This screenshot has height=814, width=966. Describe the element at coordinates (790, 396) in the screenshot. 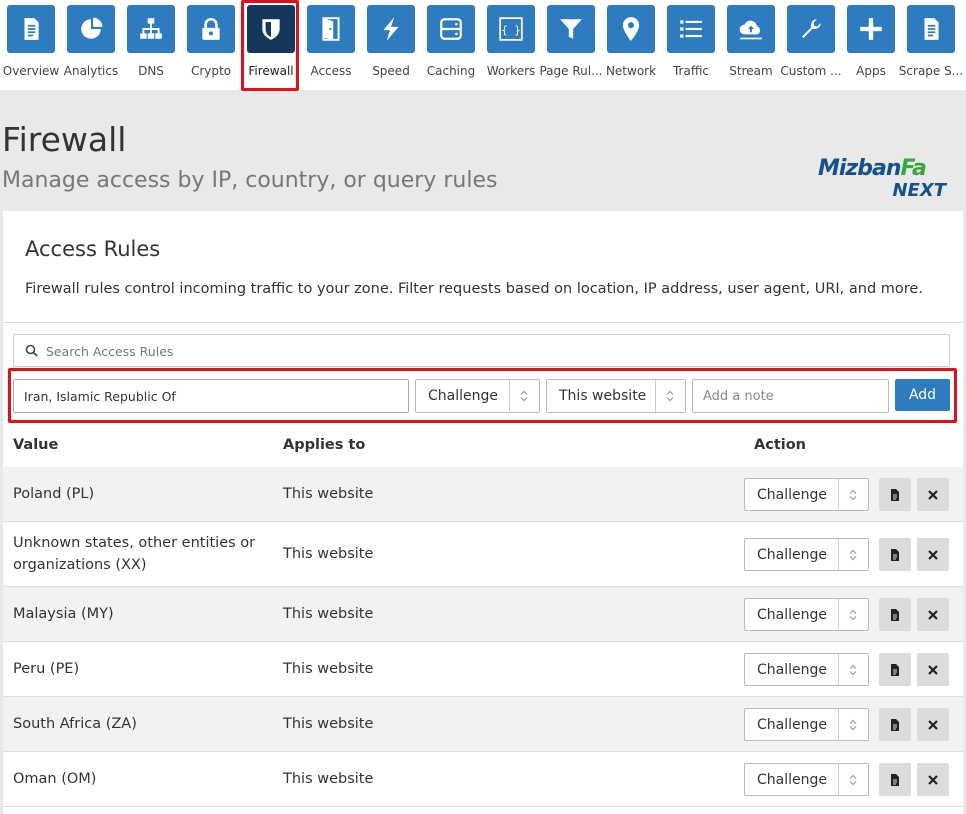

I see `note-input` at that location.